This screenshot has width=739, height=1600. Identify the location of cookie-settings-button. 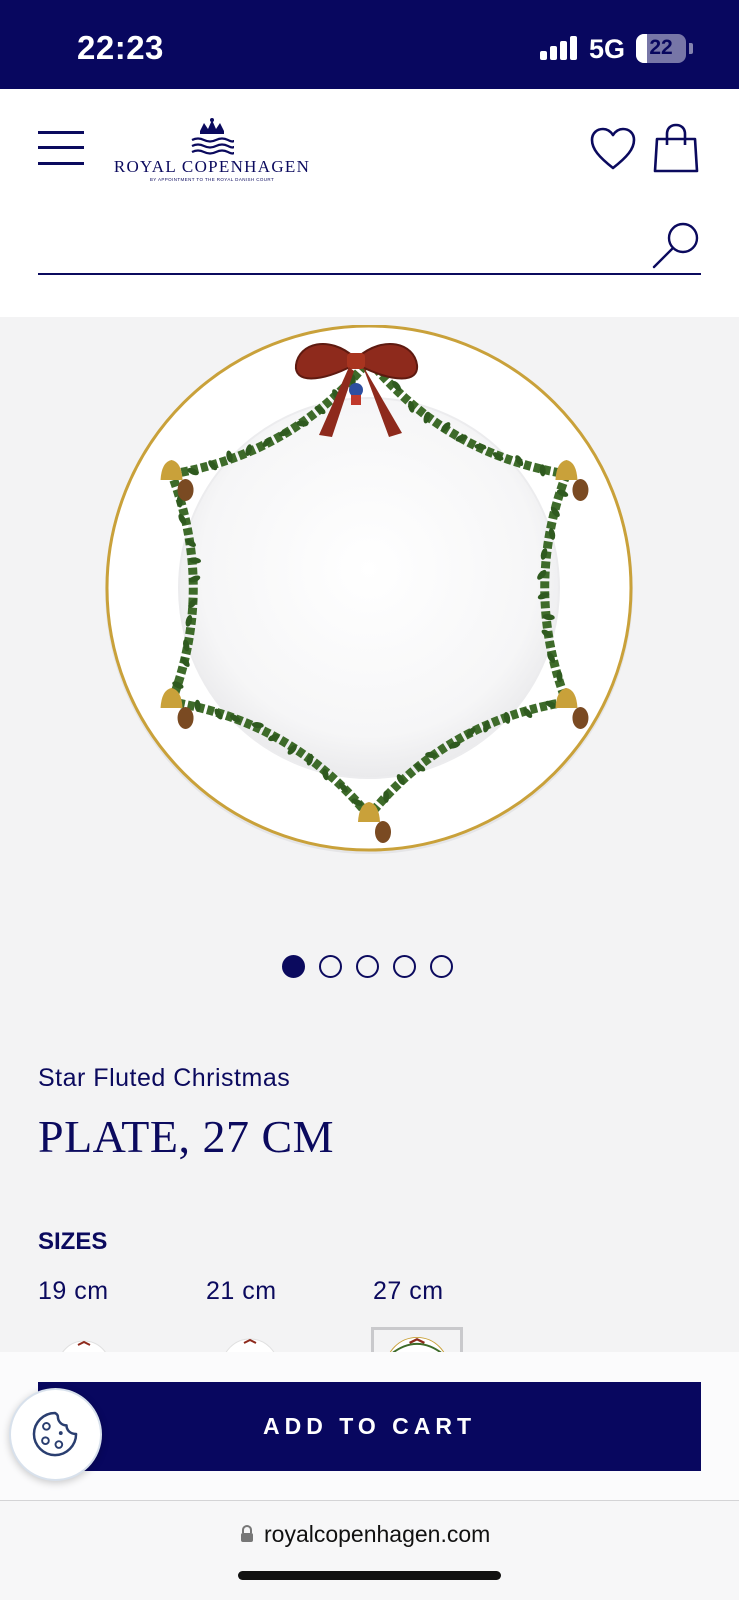
(55, 1434).